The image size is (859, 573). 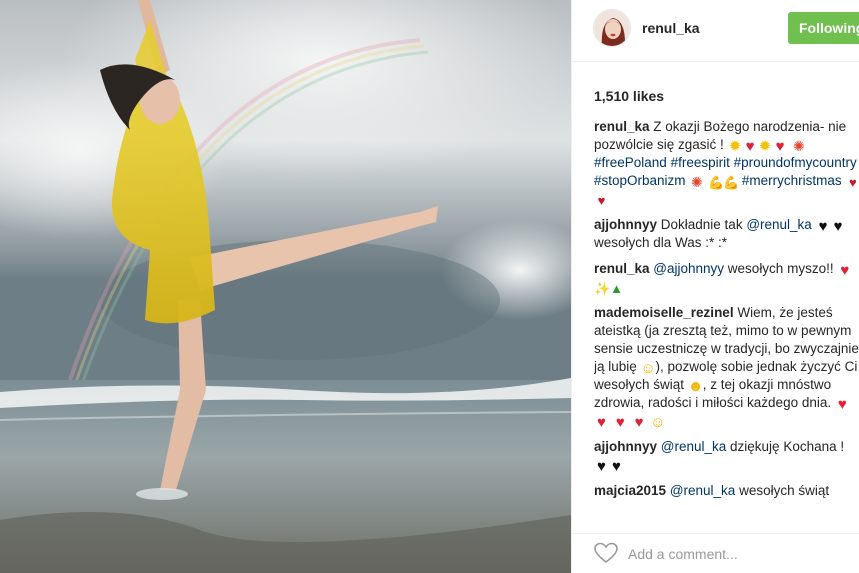 I want to click on following-button: Following, so click(x=823, y=28).